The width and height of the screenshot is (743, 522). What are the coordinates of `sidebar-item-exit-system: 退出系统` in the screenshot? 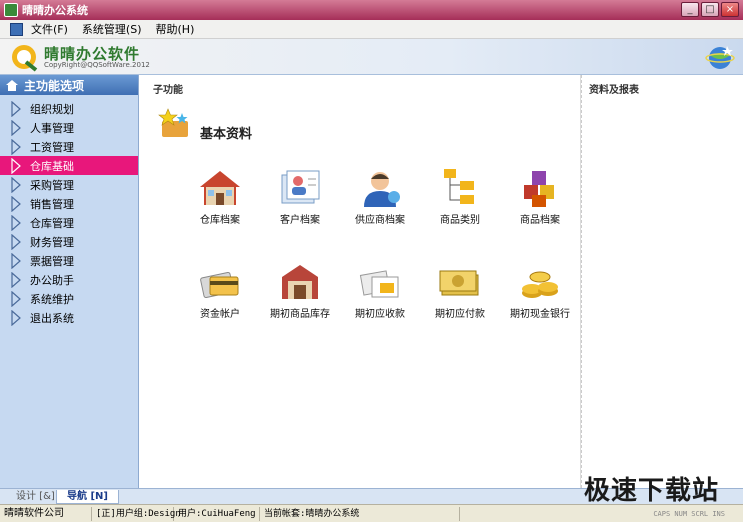 It's located at (69, 317).